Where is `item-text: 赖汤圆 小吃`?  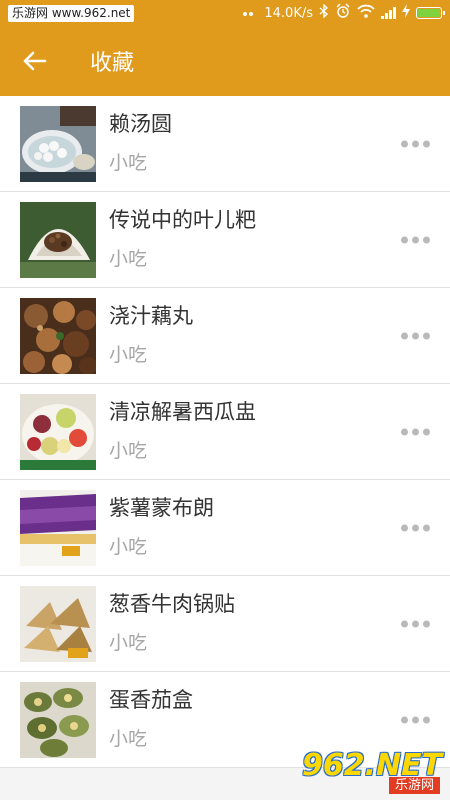 item-text: 赖汤圆 小吃 is located at coordinates (279, 144).